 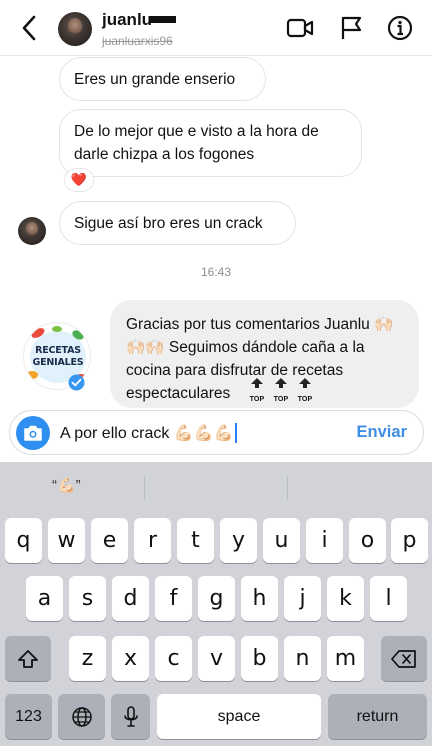 What do you see at coordinates (216, 486) in the screenshot?
I see `suggestion-bar: “💪🏻”` at bounding box center [216, 486].